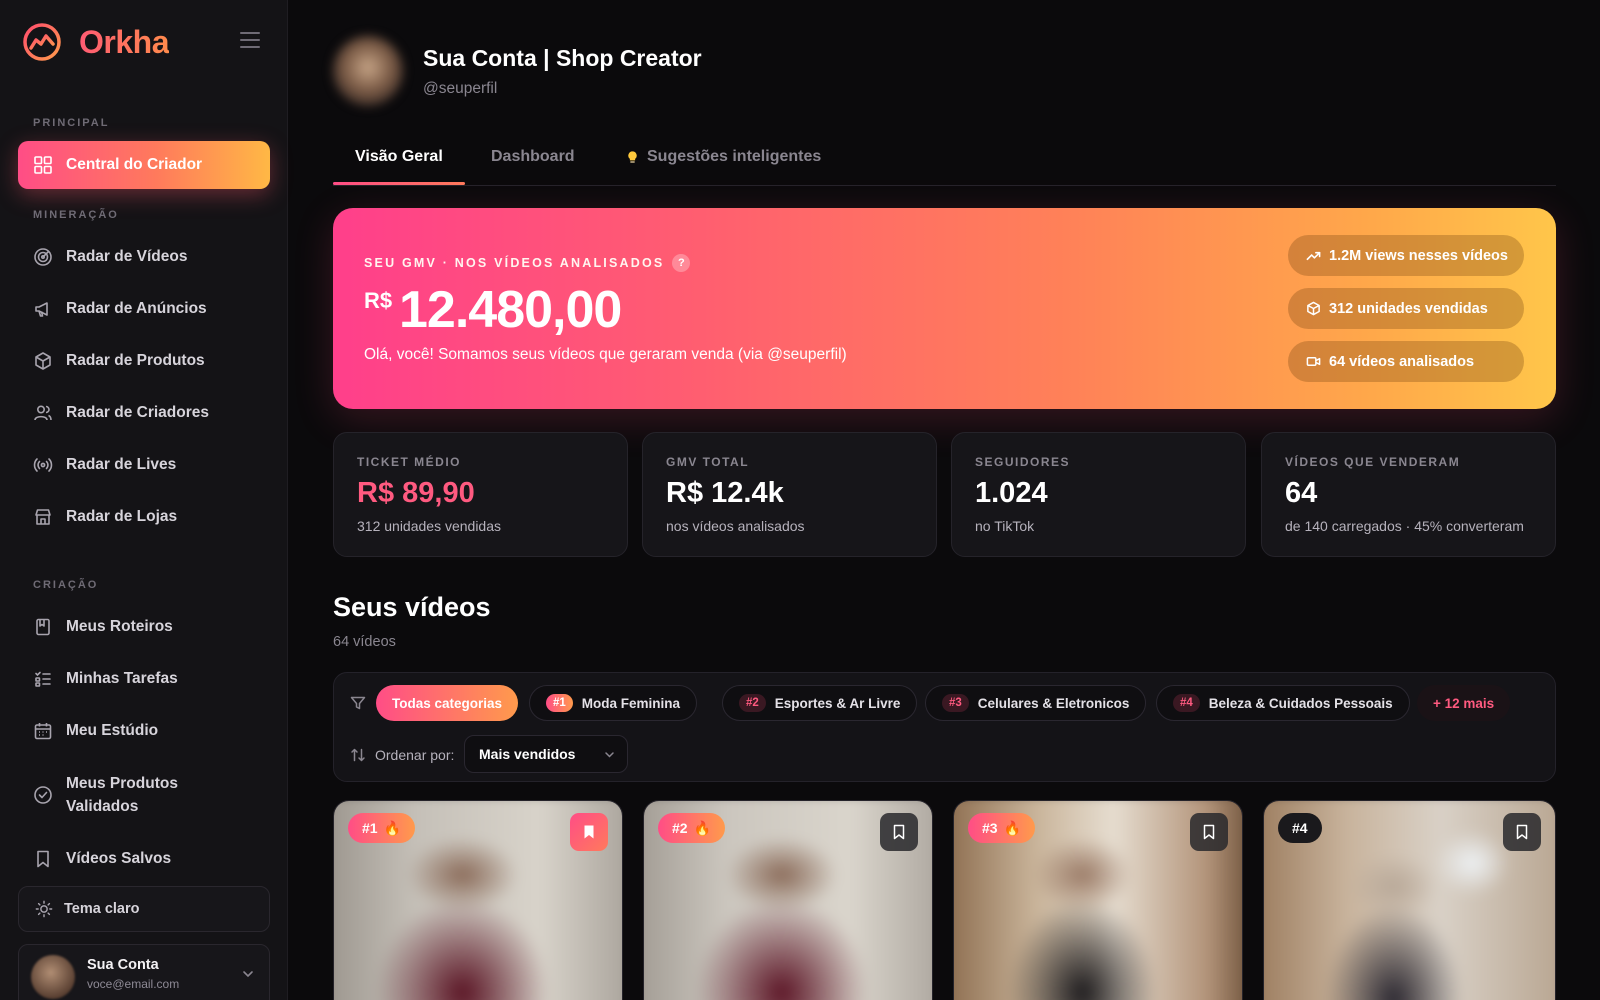 The width and height of the screenshot is (1600, 1000). Describe the element at coordinates (409, 462) in the screenshot. I see `stat-label: TICKET MÉDIO` at that location.